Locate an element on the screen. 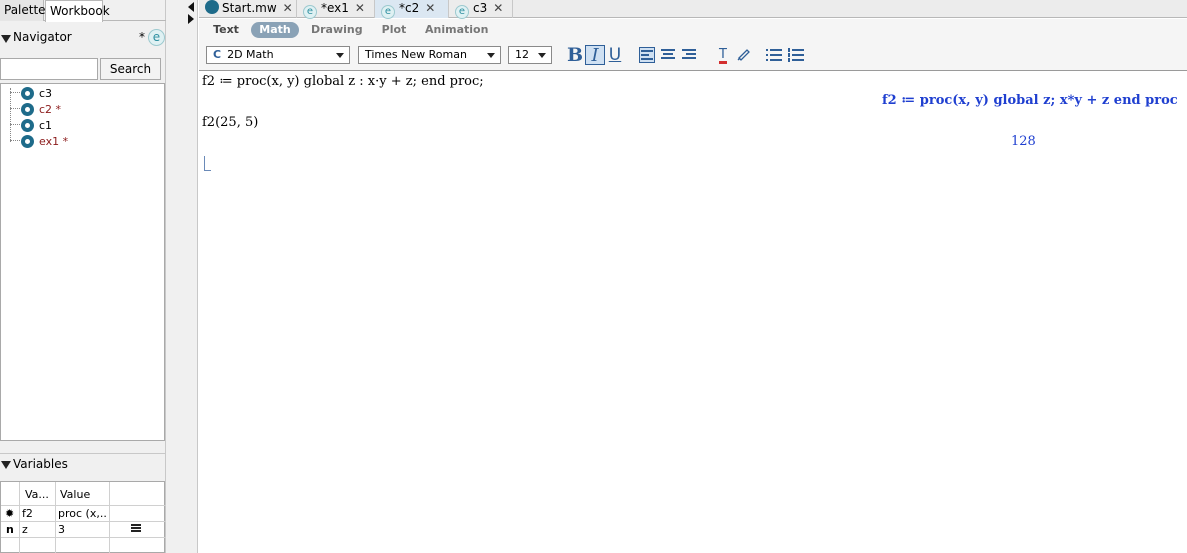  mode-toolbar: Text Math Drawing Plot Animation is located at coordinates (693, 30).